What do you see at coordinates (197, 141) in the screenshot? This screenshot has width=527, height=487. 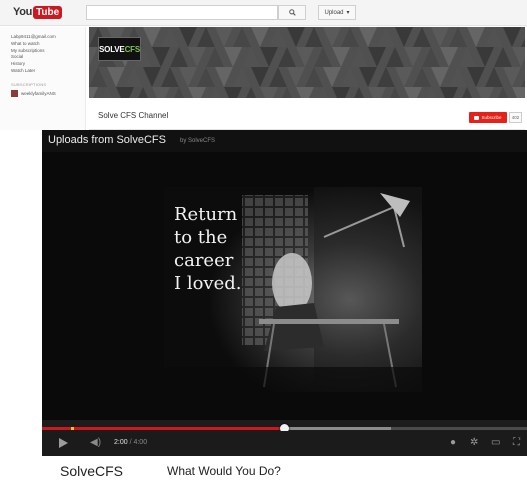 I see `playlist-author: by SolveCFS` at bounding box center [197, 141].